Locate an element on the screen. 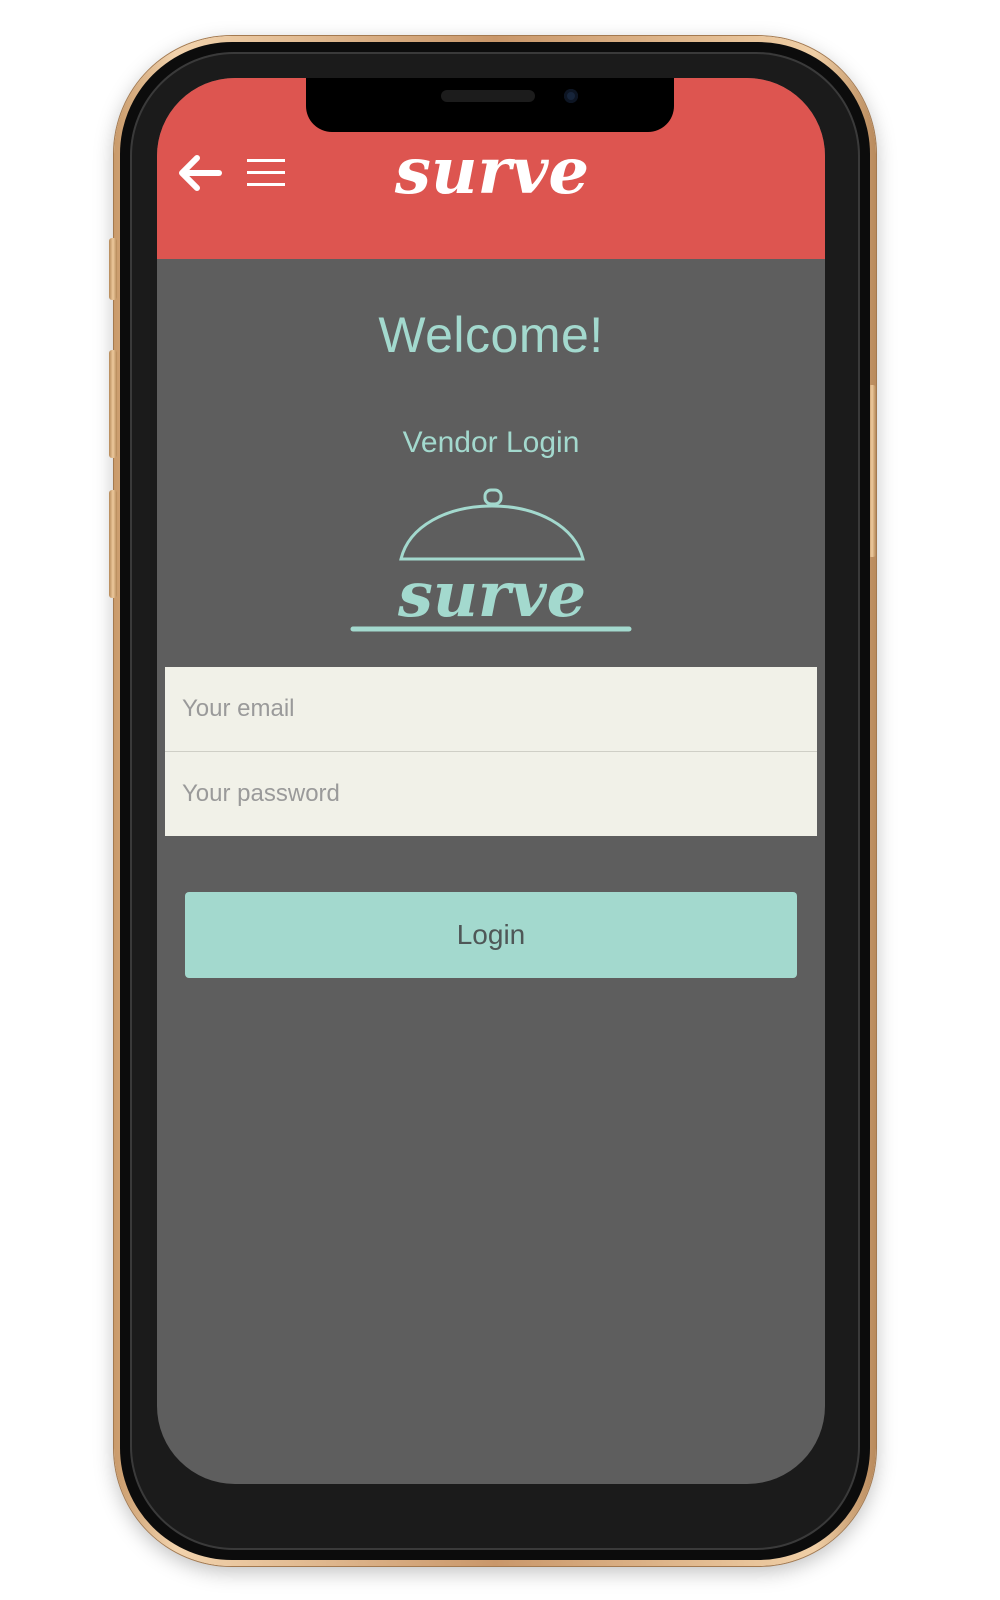 The height and width of the screenshot is (1600, 1000). login-form is located at coordinates (491, 751).